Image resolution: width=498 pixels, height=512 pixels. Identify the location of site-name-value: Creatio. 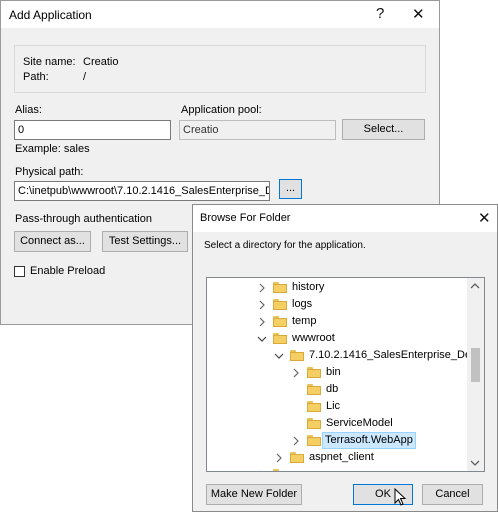
(101, 62).